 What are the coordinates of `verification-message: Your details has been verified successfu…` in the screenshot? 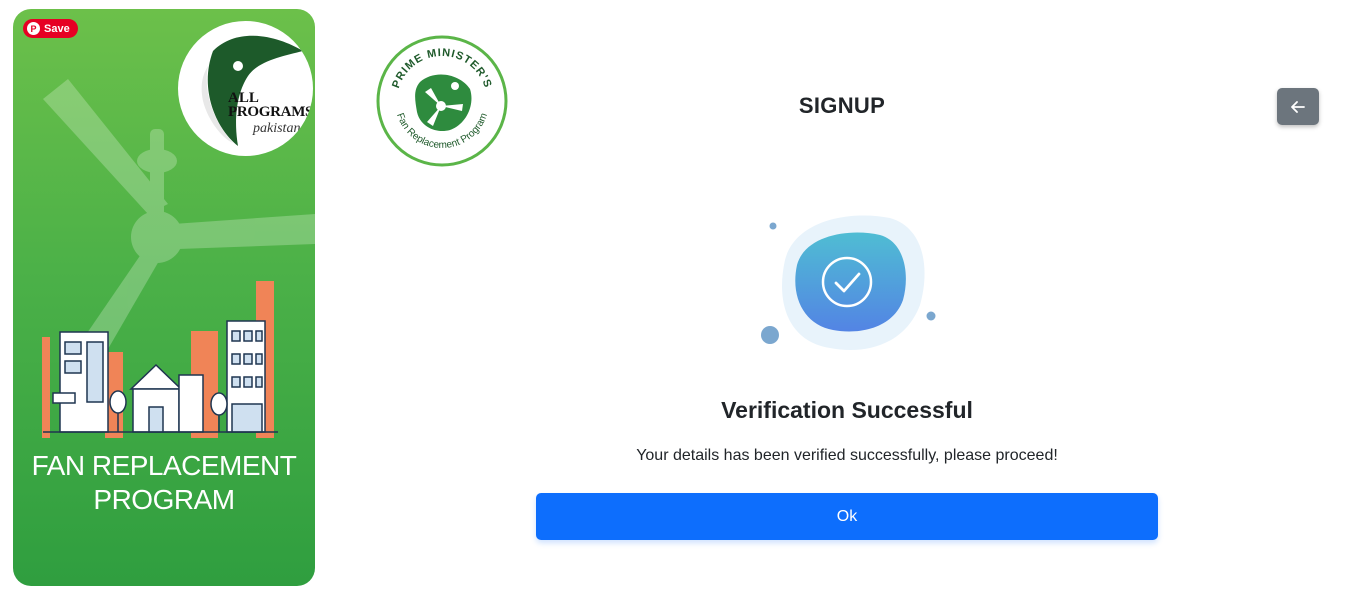 It's located at (847, 455).